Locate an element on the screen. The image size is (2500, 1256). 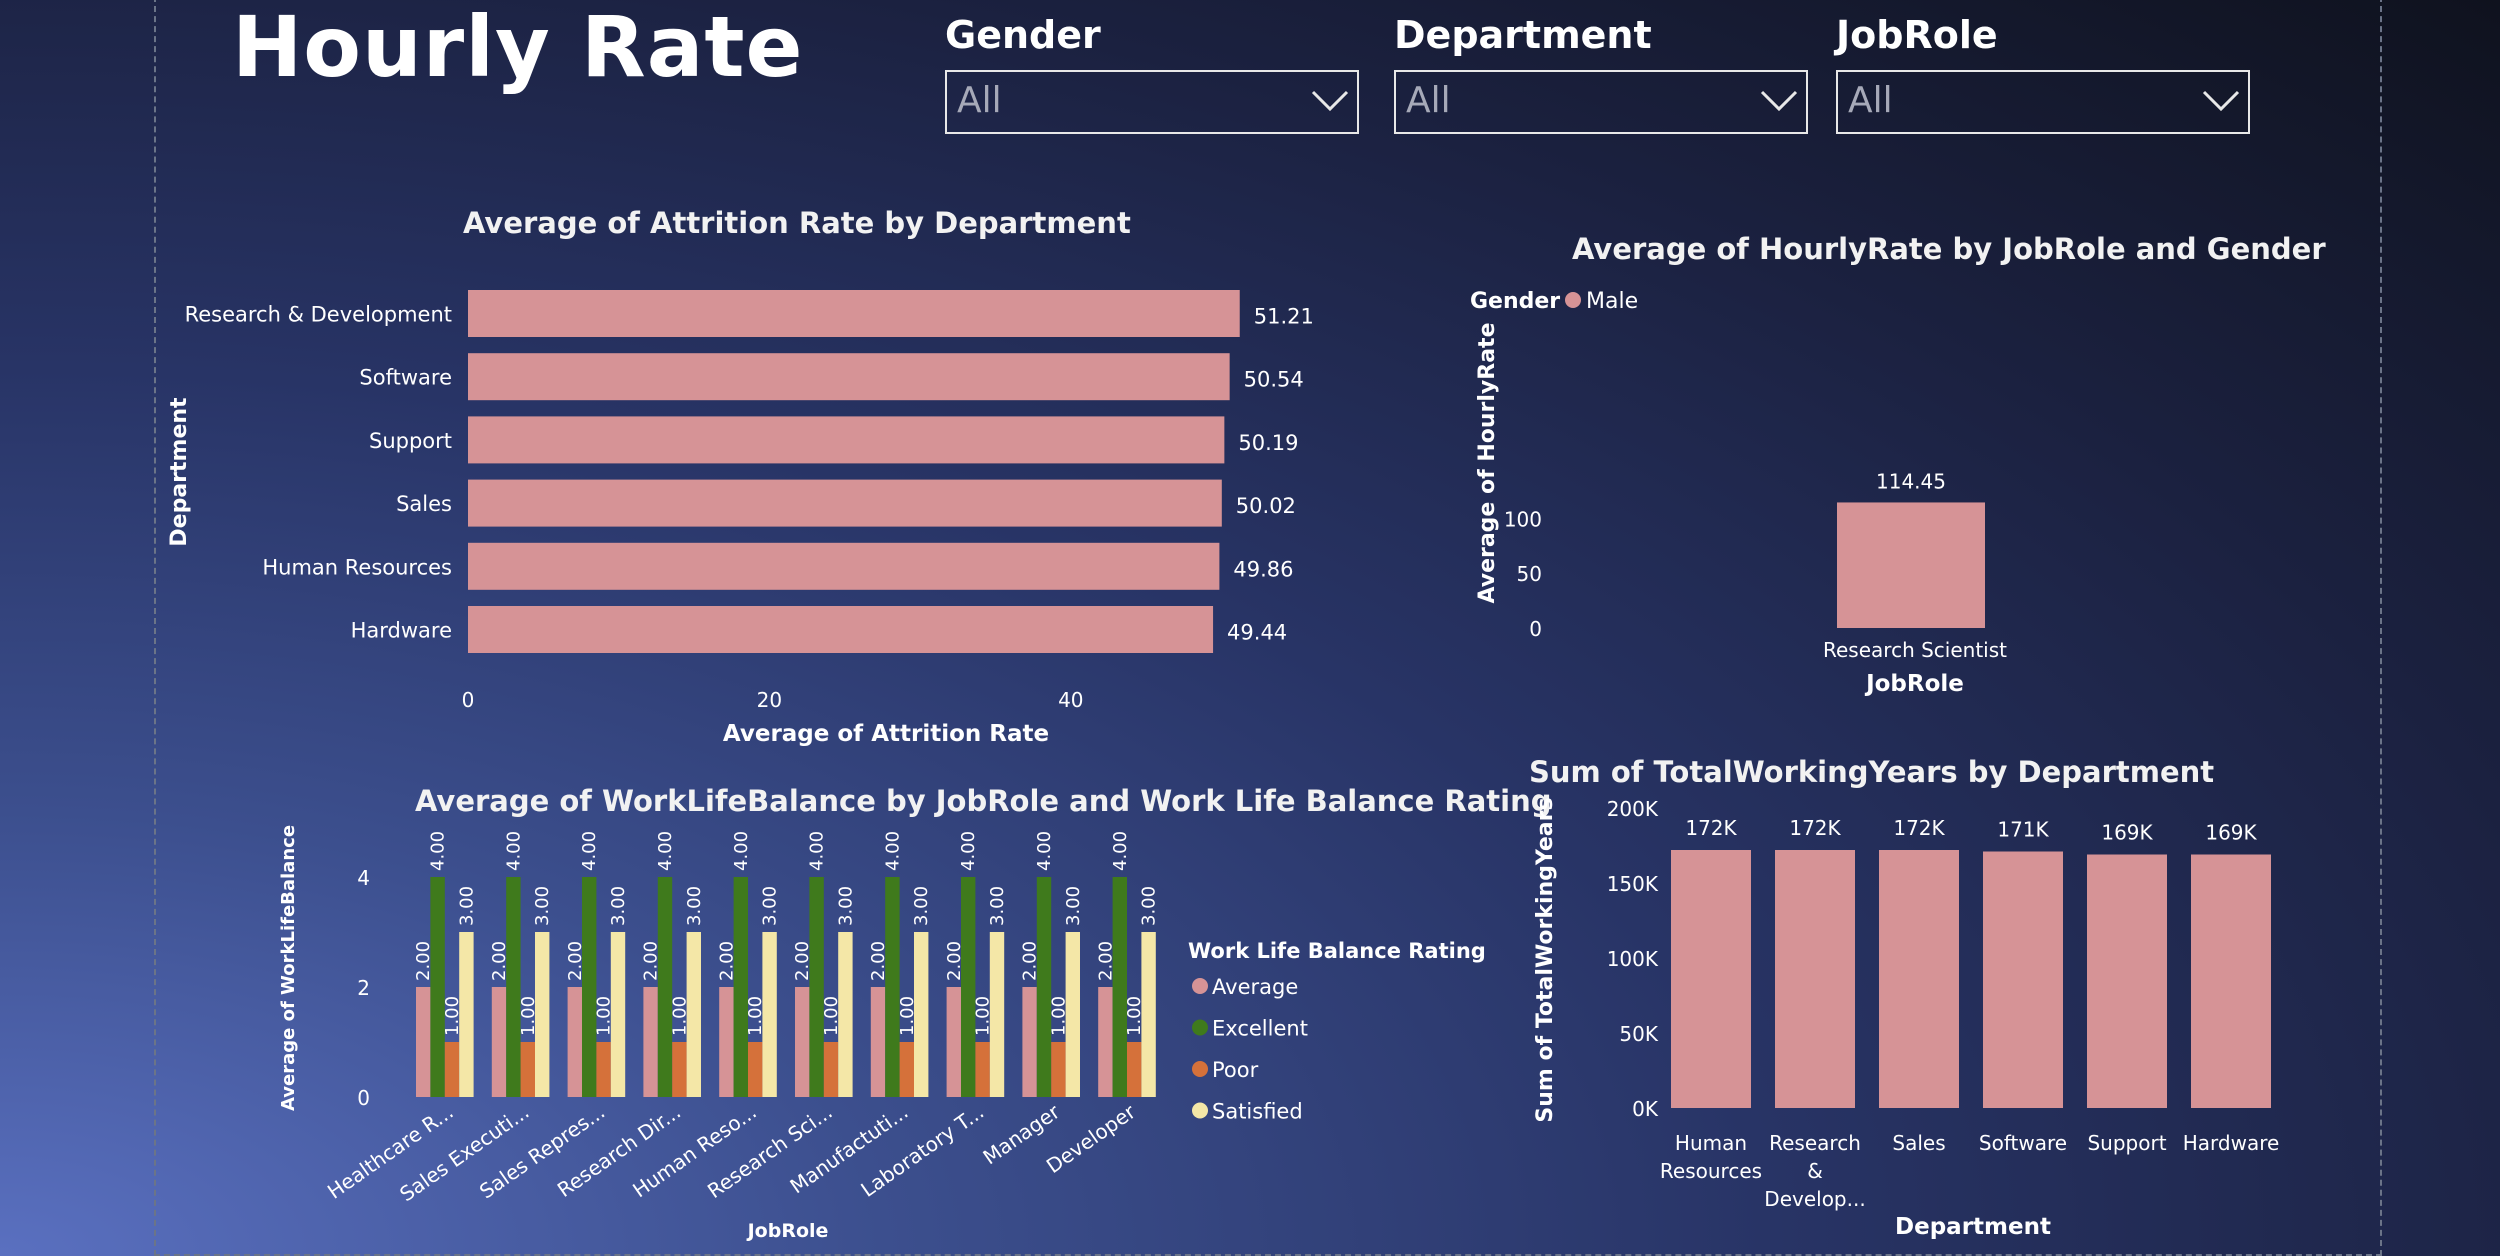
worklife-x-axis-title: JobRole is located at coordinates (787, 1231).